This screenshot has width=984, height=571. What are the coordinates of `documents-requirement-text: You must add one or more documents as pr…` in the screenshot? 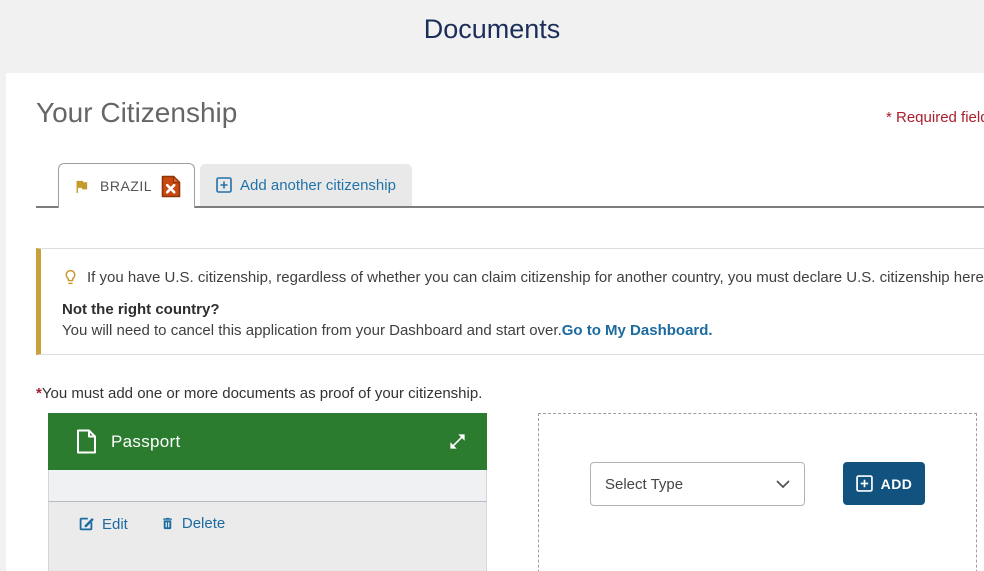 It's located at (262, 393).